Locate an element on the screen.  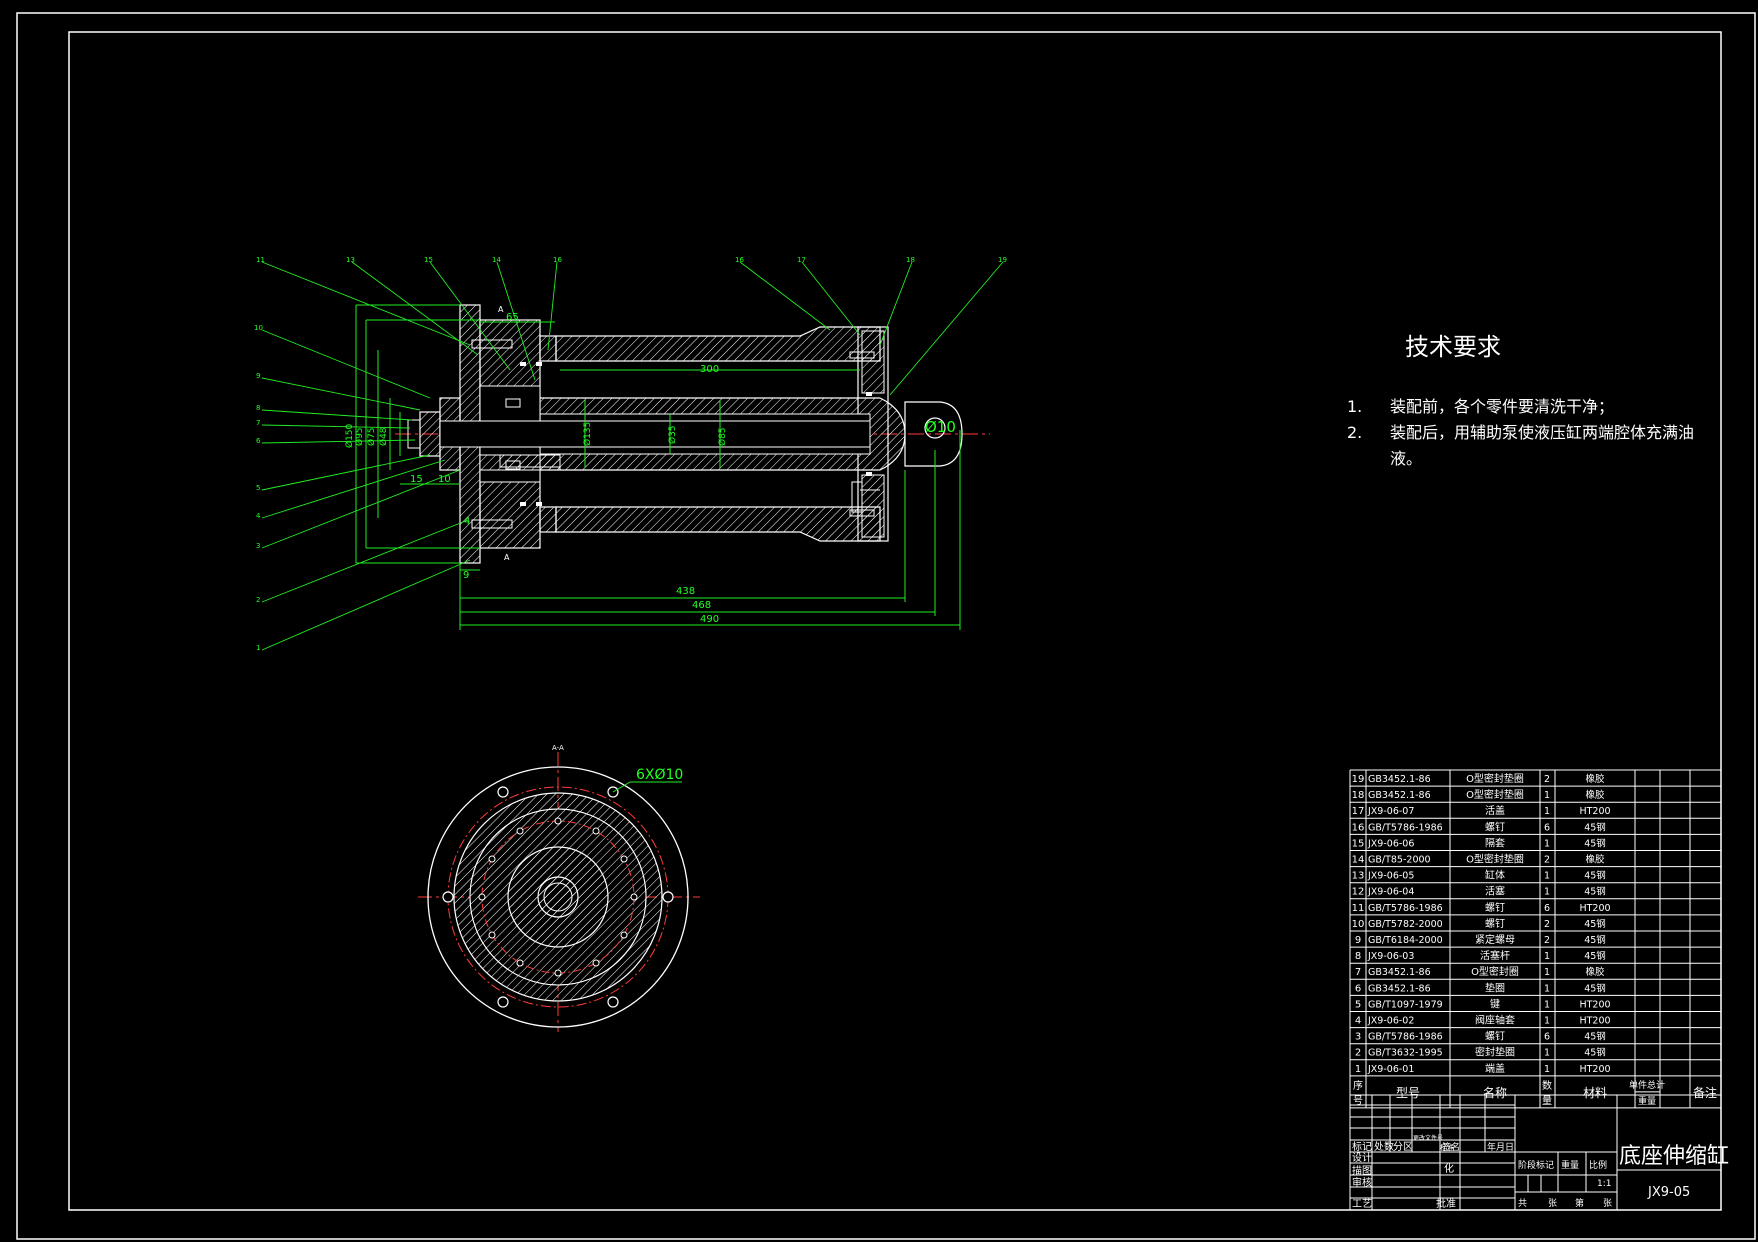
dim-phi-d: Ø150 is located at coordinates (349, 435).